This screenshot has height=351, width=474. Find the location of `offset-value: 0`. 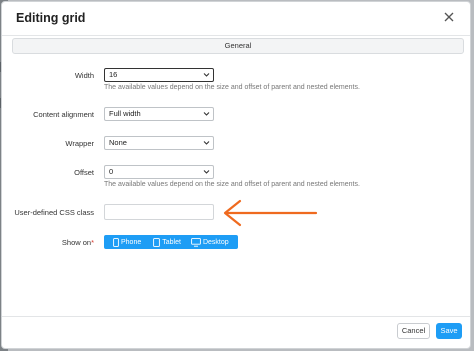

offset-value: 0 is located at coordinates (111, 171).